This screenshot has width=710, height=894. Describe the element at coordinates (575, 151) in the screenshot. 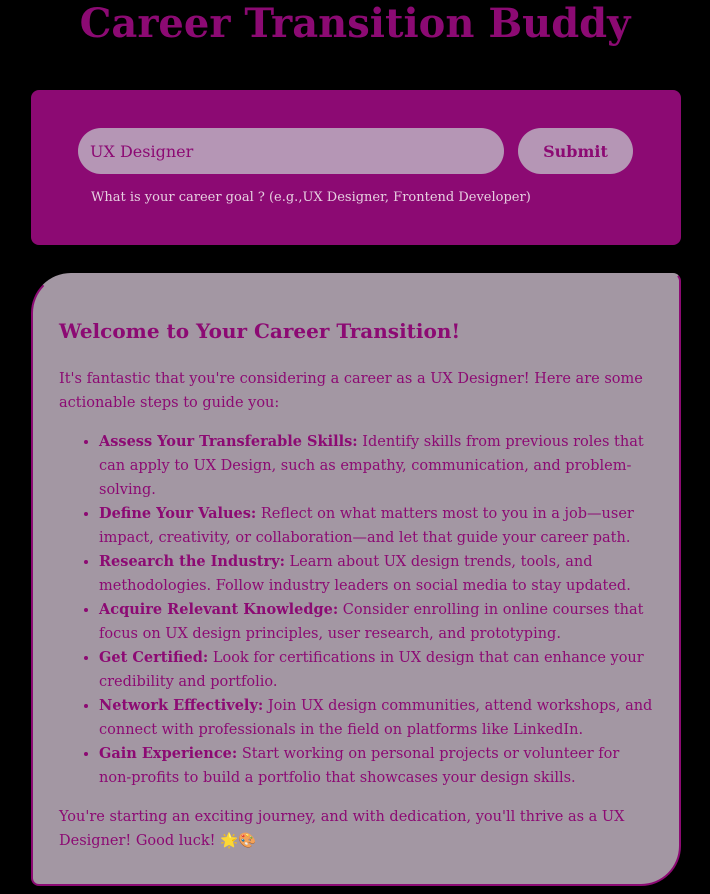

I see `submit-button: Submit` at that location.